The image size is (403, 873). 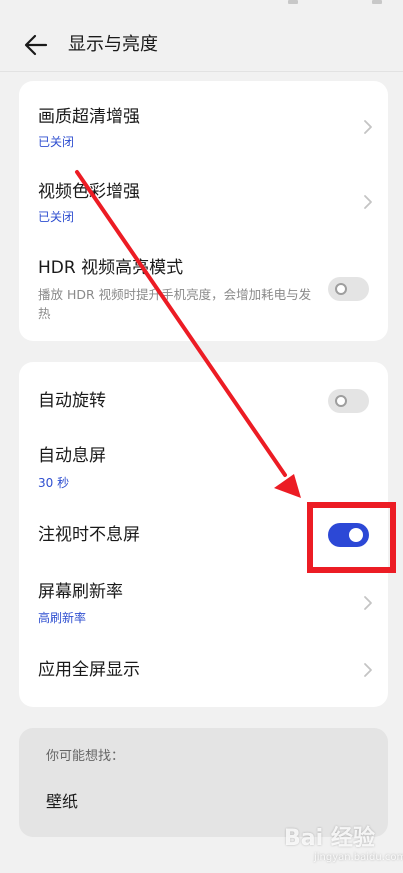 I want to click on auto-rotate-toggle, so click(x=348, y=401).